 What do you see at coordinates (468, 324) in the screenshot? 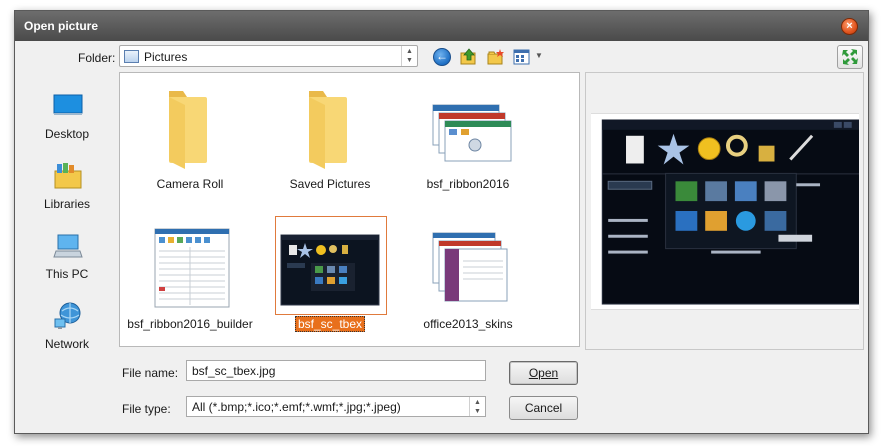
I see `file-name: office2013_skins` at bounding box center [468, 324].